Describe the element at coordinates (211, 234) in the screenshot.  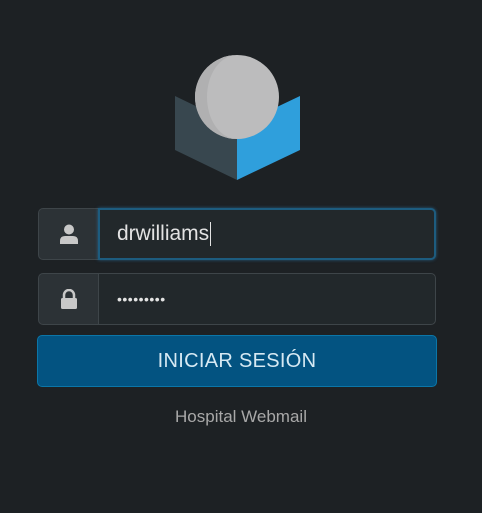
I see `text-caret` at that location.